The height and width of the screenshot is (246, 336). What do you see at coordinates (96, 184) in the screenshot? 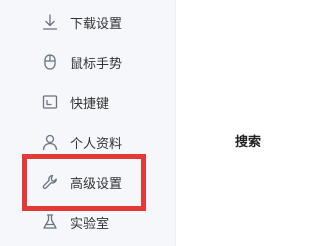
I see `sidebar-item-label: 高级设置` at bounding box center [96, 184].